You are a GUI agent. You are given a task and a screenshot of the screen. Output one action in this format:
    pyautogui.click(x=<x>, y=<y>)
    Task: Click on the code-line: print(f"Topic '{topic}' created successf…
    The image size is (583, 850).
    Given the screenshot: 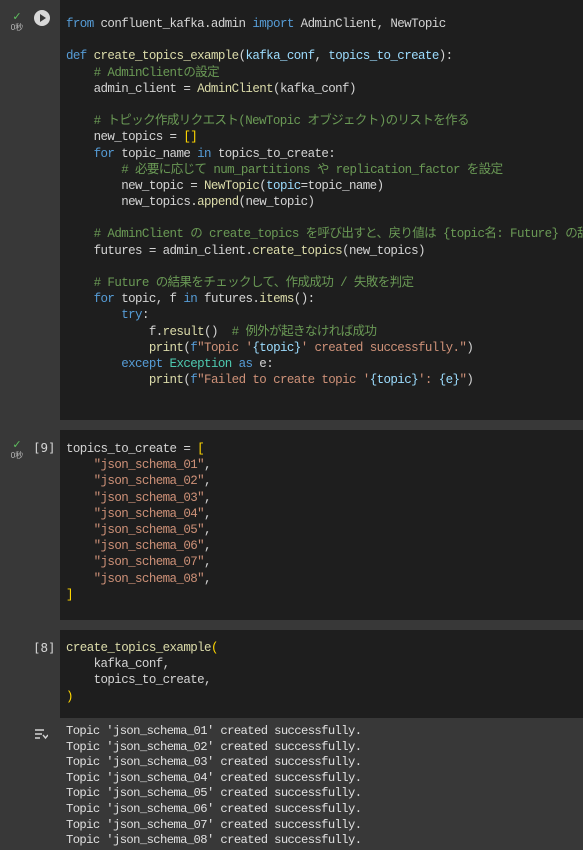 What is the action you would take?
    pyautogui.click(x=311, y=347)
    